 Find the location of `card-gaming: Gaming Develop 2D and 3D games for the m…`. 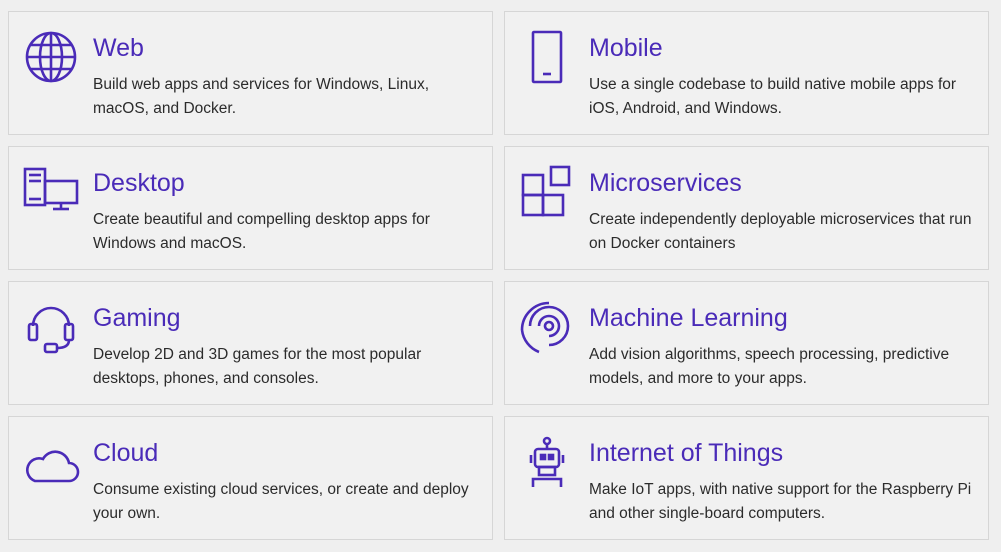

card-gaming: Gaming Develop 2D and 3D games for the m… is located at coordinates (250, 343).